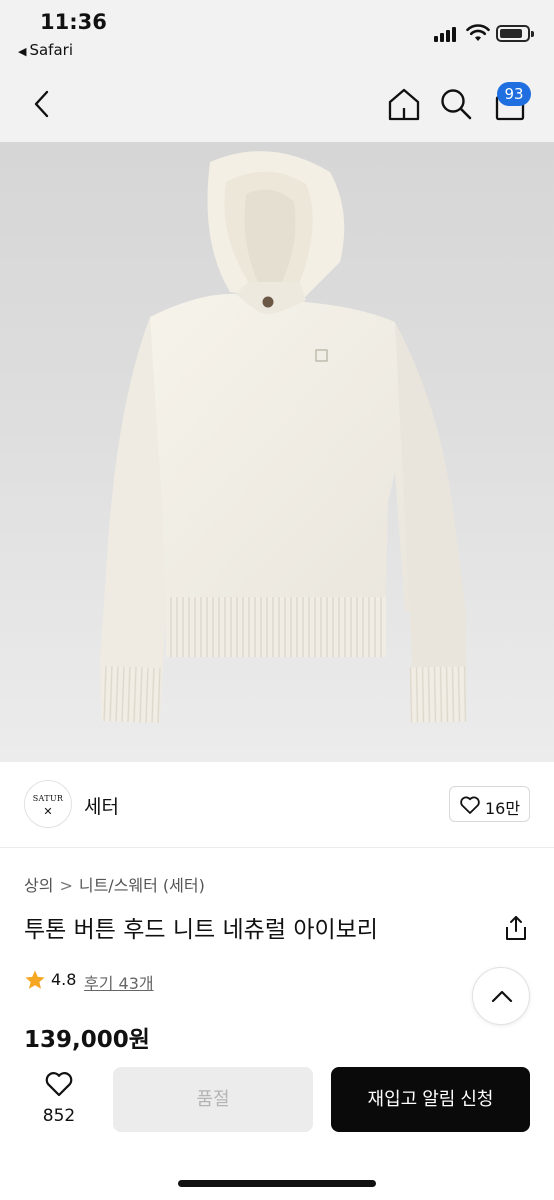 Image resolution: width=554 pixels, height=1200 pixels. Describe the element at coordinates (430, 1099) in the screenshot. I see `restock-alert-button: 재입고 알림 신청` at that location.